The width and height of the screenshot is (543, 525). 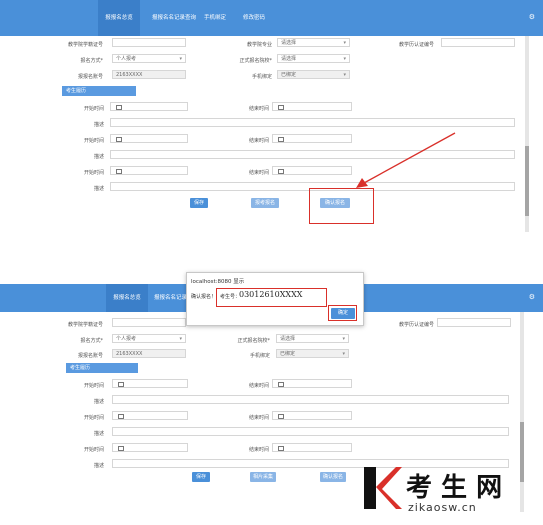 What do you see at coordinates (204, 297) in the screenshot?
I see `dialog-message-label: 确认报名！` at bounding box center [204, 297].